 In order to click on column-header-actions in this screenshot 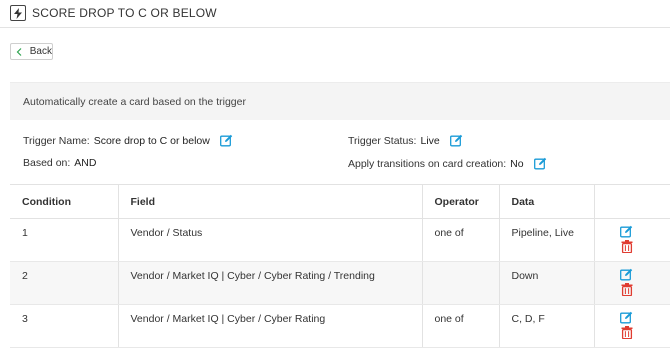, I will do `click(632, 201)`.